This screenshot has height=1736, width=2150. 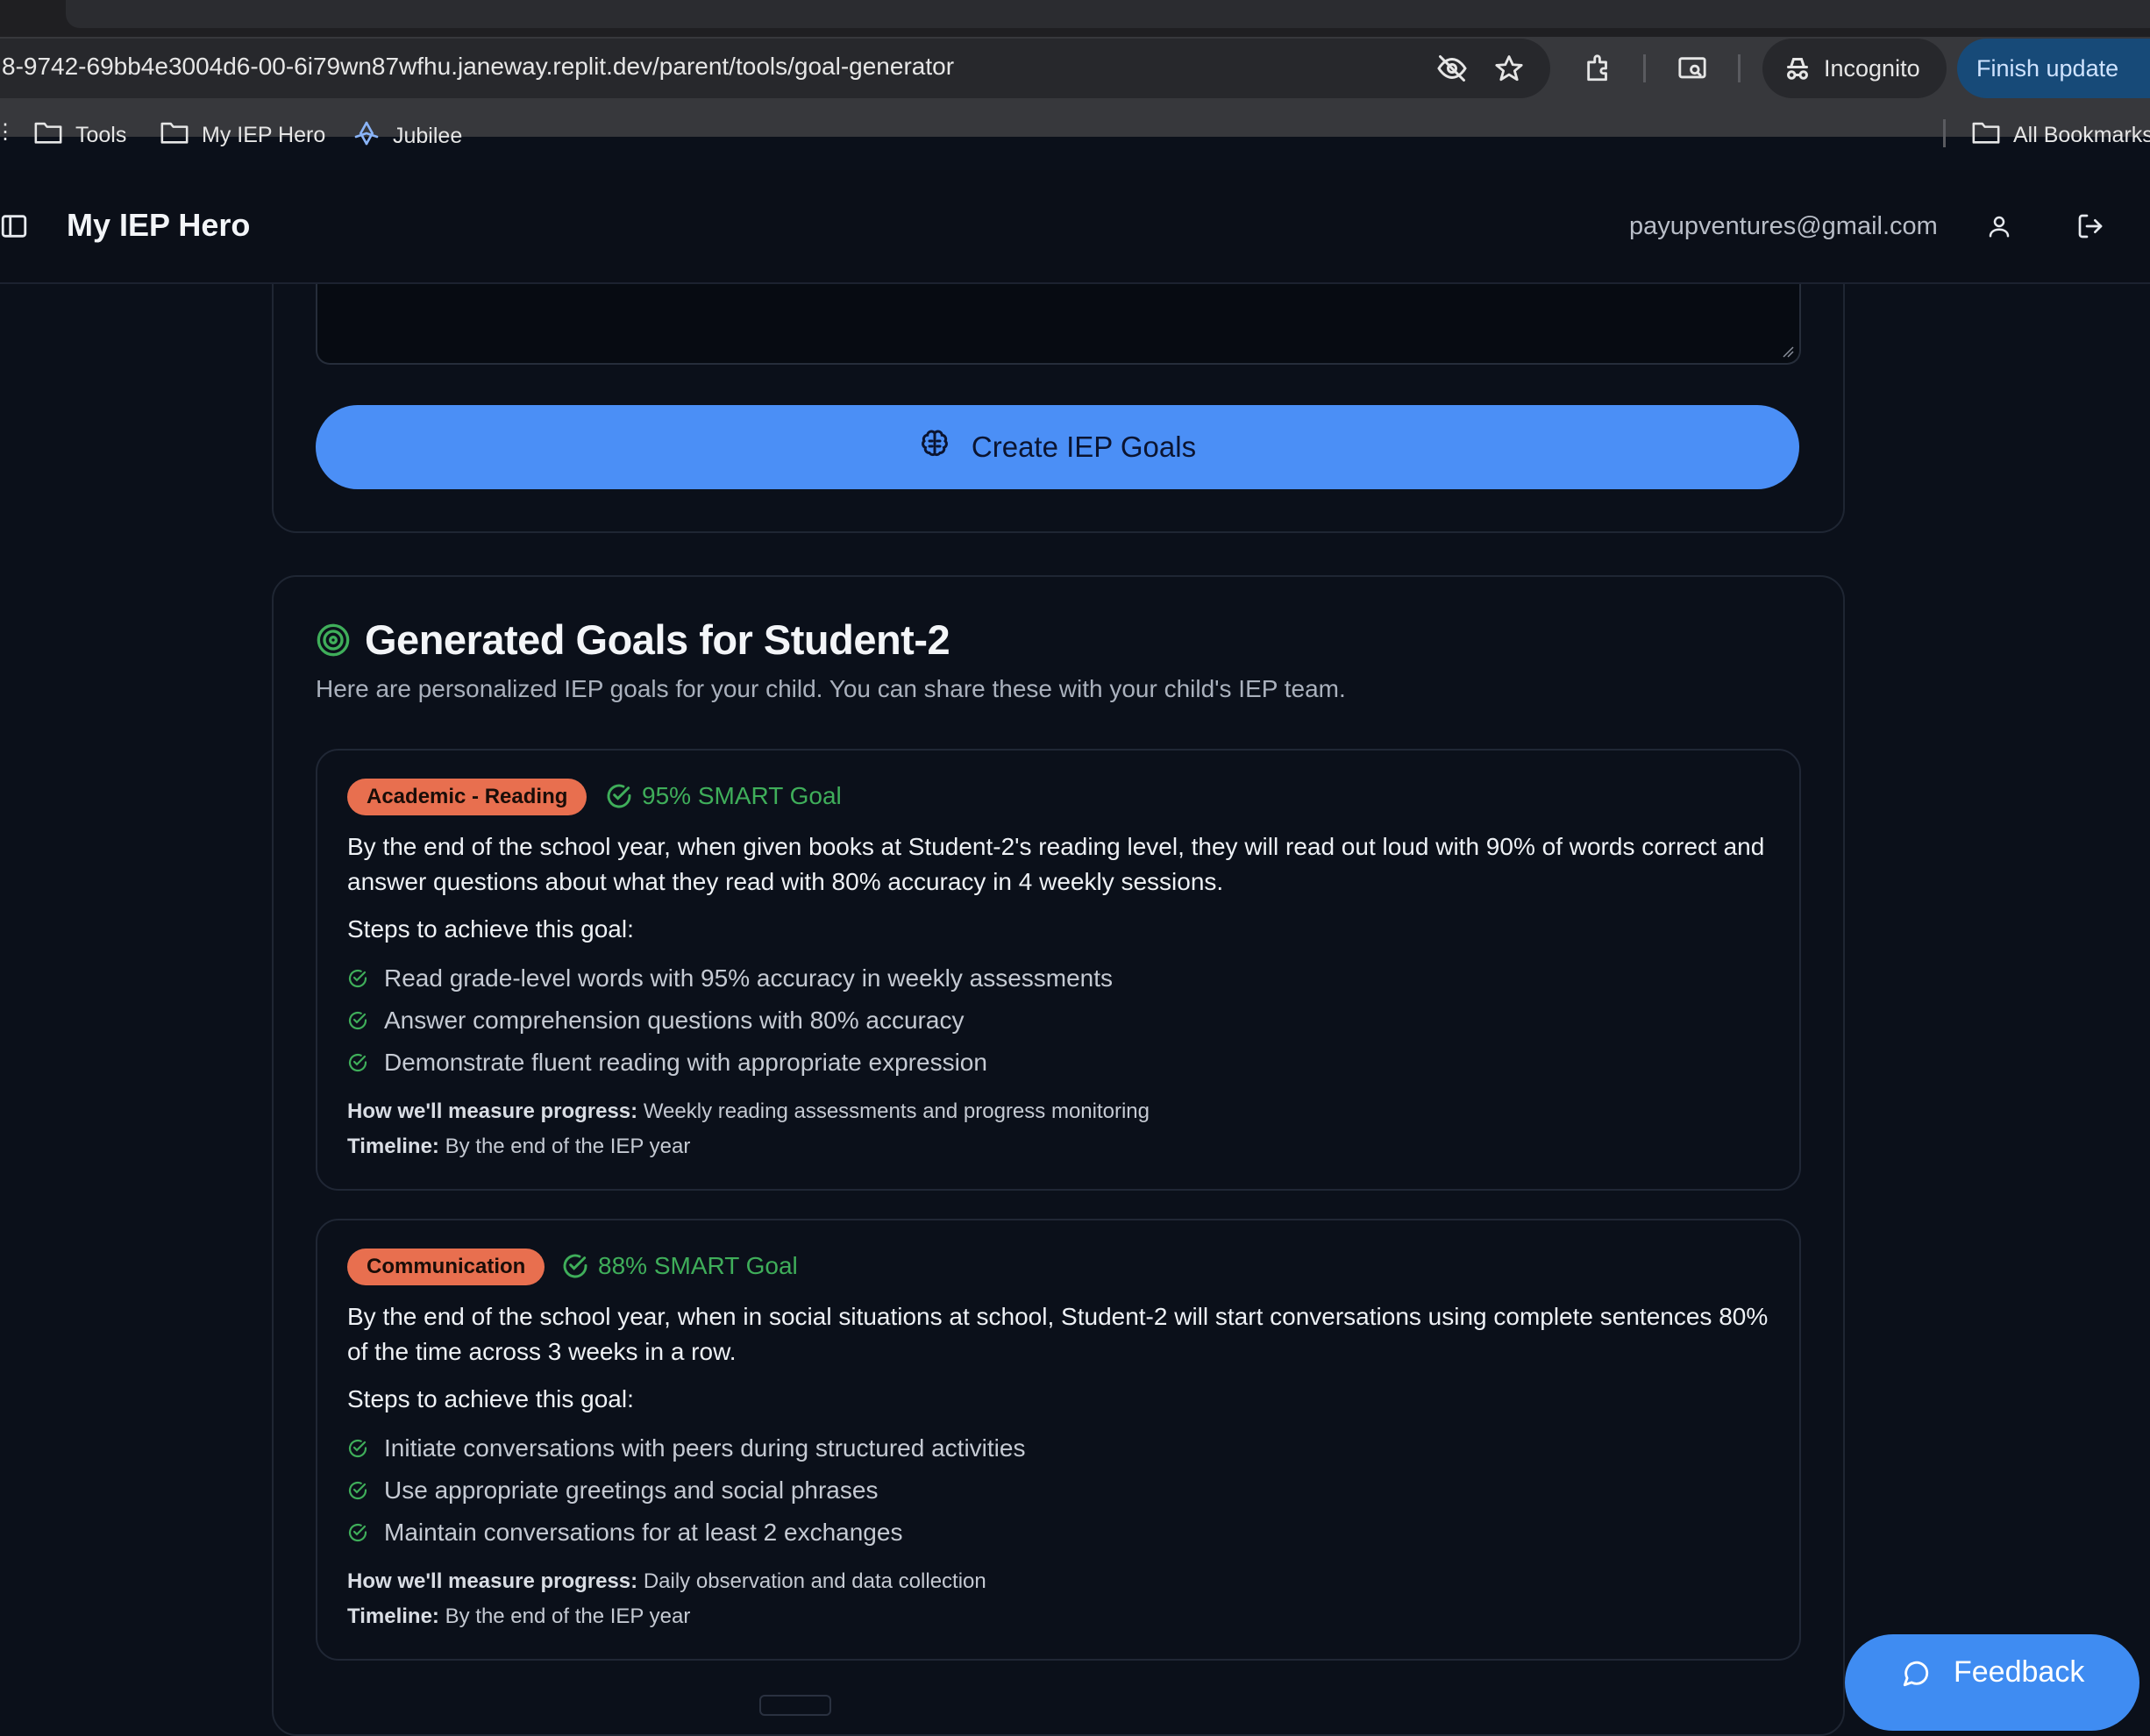 What do you see at coordinates (1999, 226) in the screenshot?
I see `user-profile-icon` at bounding box center [1999, 226].